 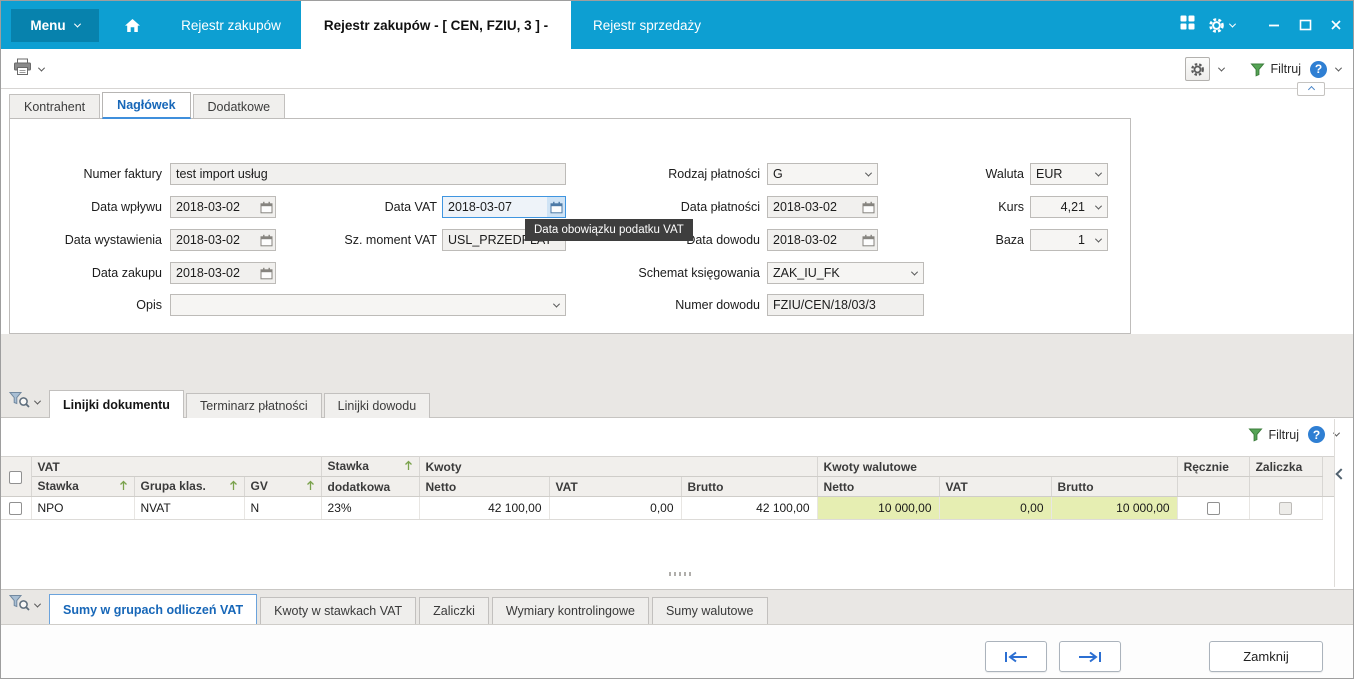 What do you see at coordinates (239, 106) in the screenshot?
I see `tab-dodatkowe: Dodatkowe` at bounding box center [239, 106].